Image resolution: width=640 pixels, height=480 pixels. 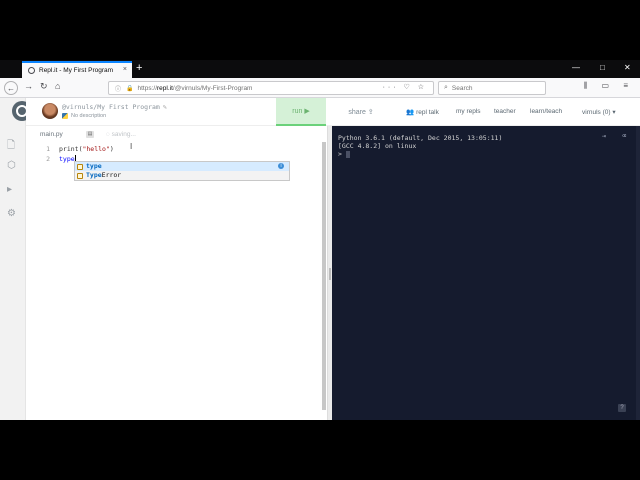 I want to click on clear-console-icon: ⌫, so click(x=624, y=136).